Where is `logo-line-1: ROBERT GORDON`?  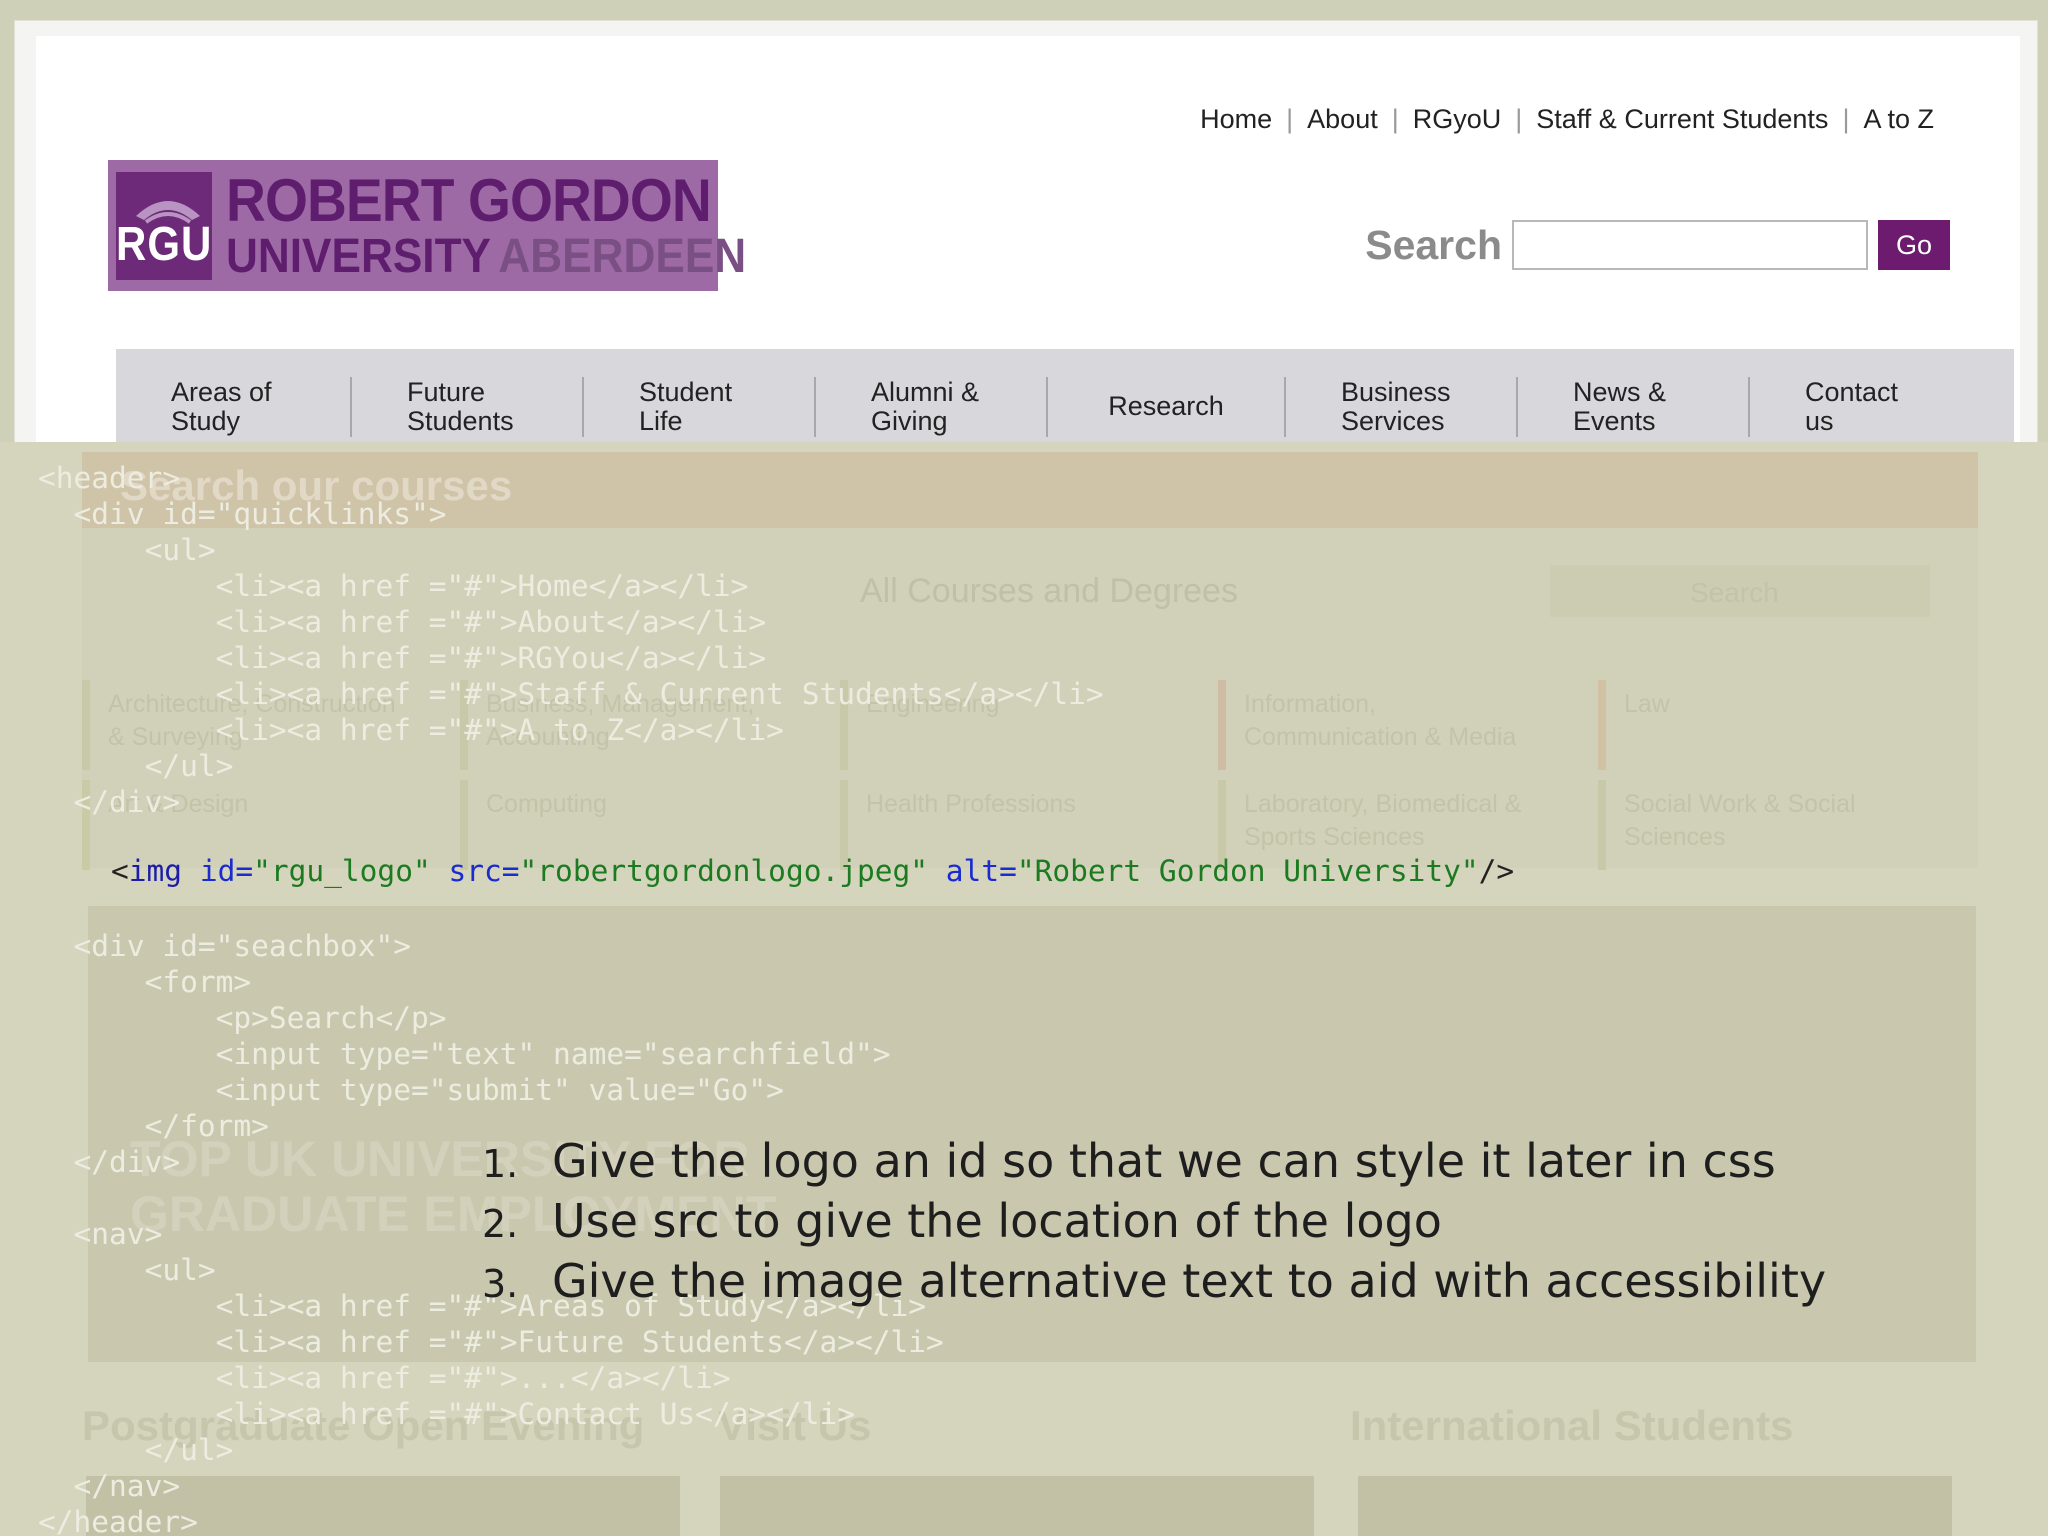
logo-line-1: ROBERT GORDON is located at coordinates (469, 200).